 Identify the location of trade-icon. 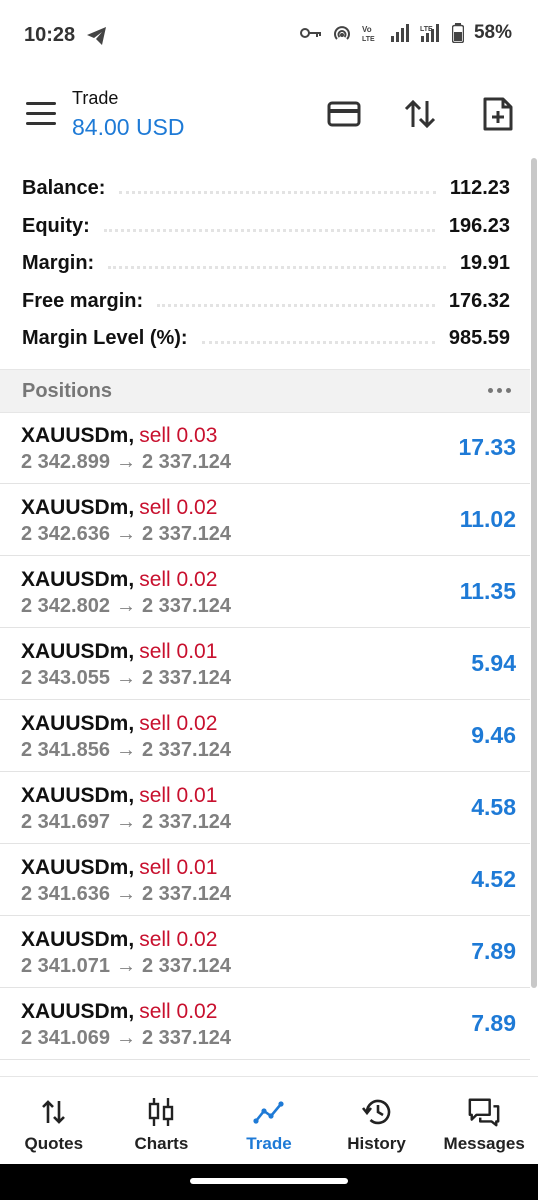
(269, 1112).